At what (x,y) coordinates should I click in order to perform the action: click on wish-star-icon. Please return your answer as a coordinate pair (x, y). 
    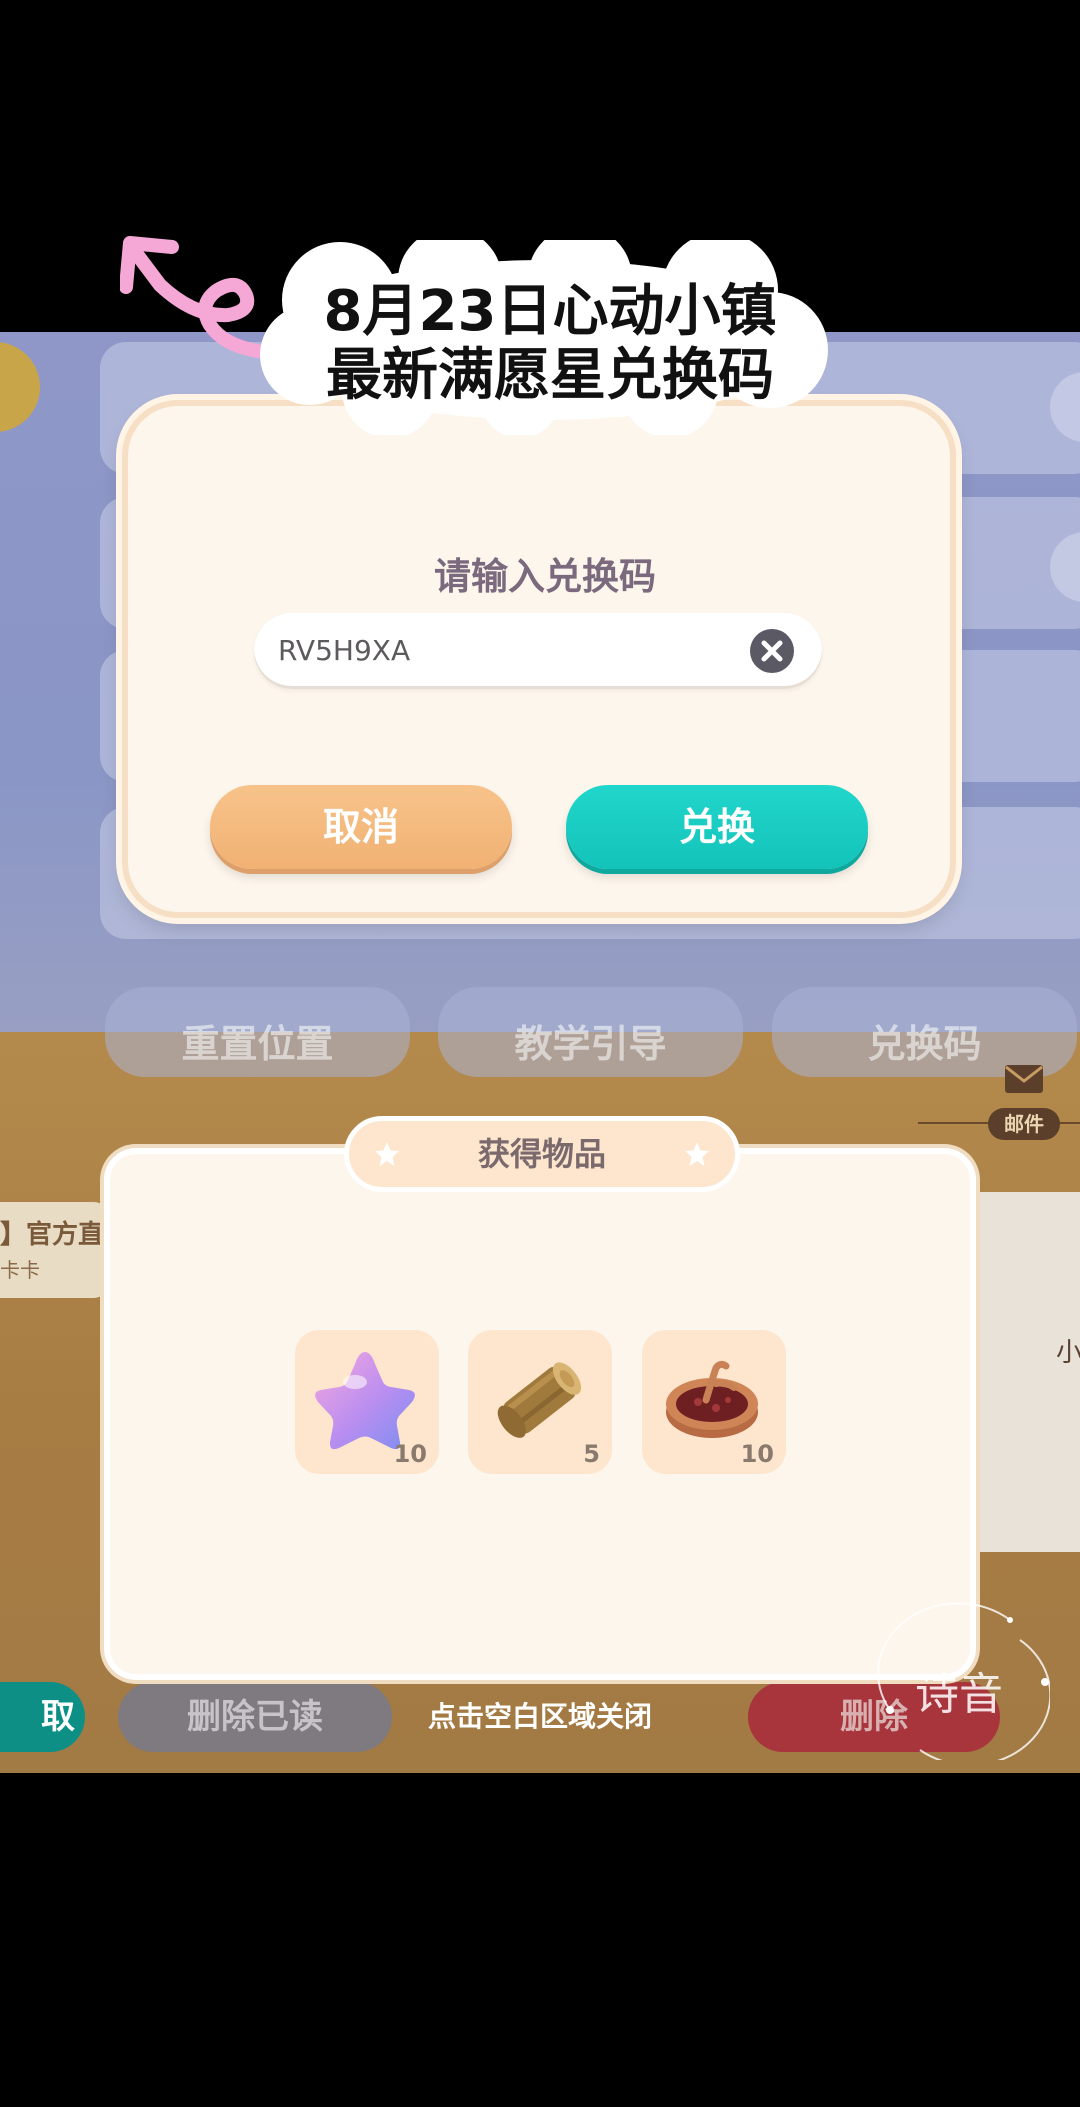
    Looking at the image, I should click on (365, 1401).